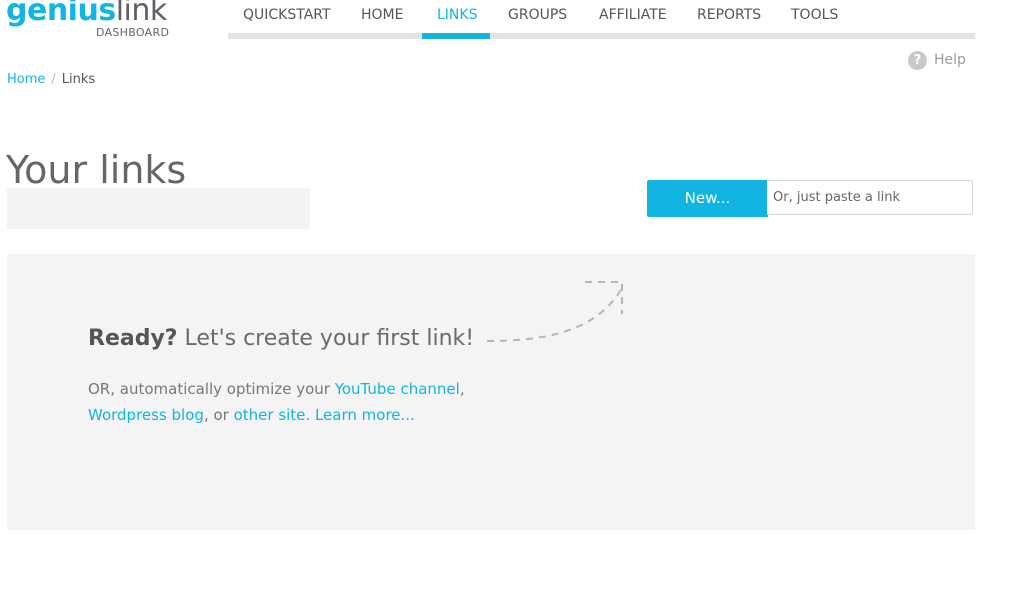 This screenshot has height=598, width=1024. What do you see at coordinates (456, 36) in the screenshot?
I see `nav-active-indicator` at bounding box center [456, 36].